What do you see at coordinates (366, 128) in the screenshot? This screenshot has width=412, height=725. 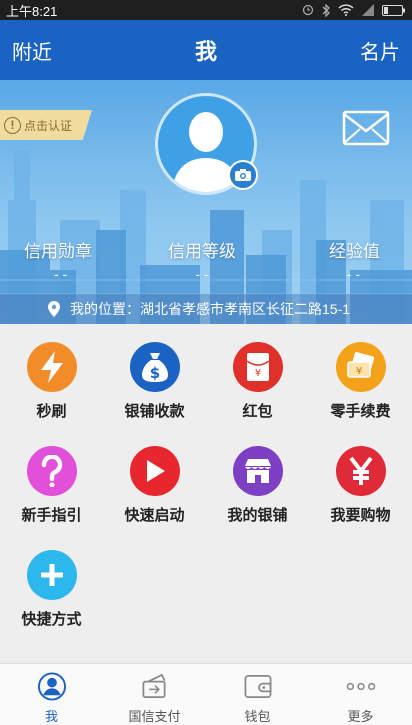 I see `mail-icon` at bounding box center [366, 128].